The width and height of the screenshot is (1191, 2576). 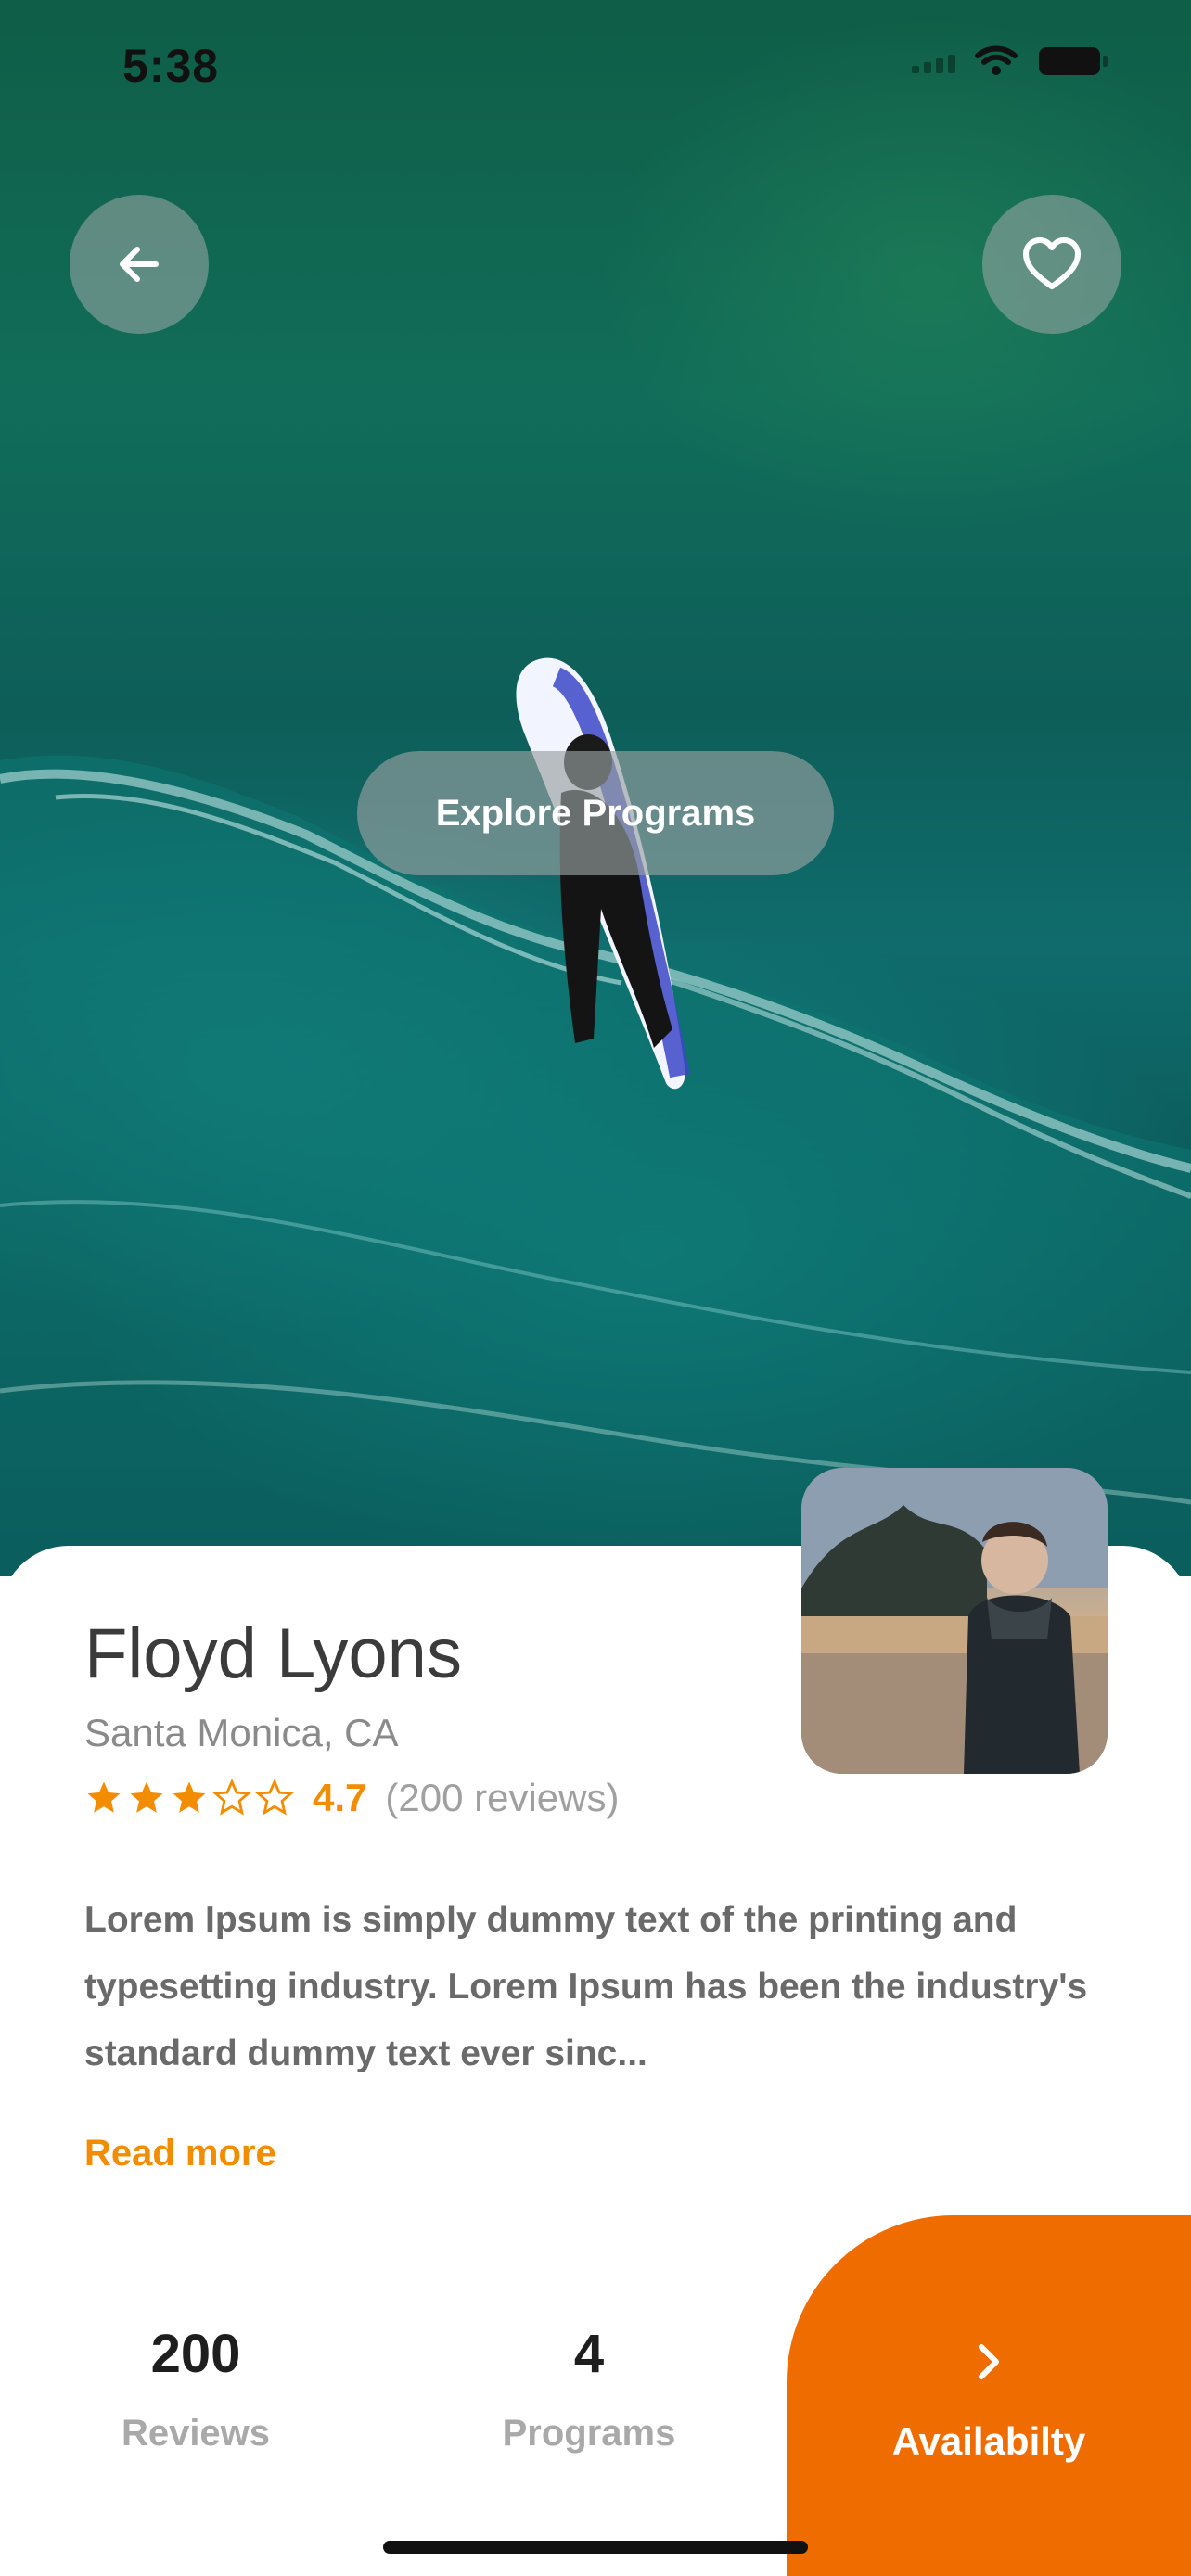 What do you see at coordinates (502, 1798) in the screenshot?
I see `reviews-count: (200 reviews)` at bounding box center [502, 1798].